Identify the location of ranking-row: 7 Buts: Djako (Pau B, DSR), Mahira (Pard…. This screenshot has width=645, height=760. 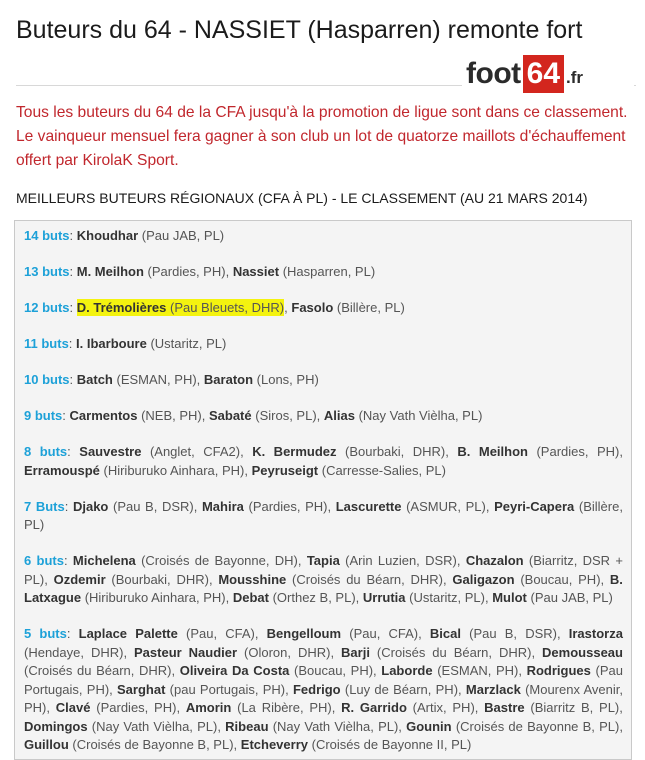
(323, 515).